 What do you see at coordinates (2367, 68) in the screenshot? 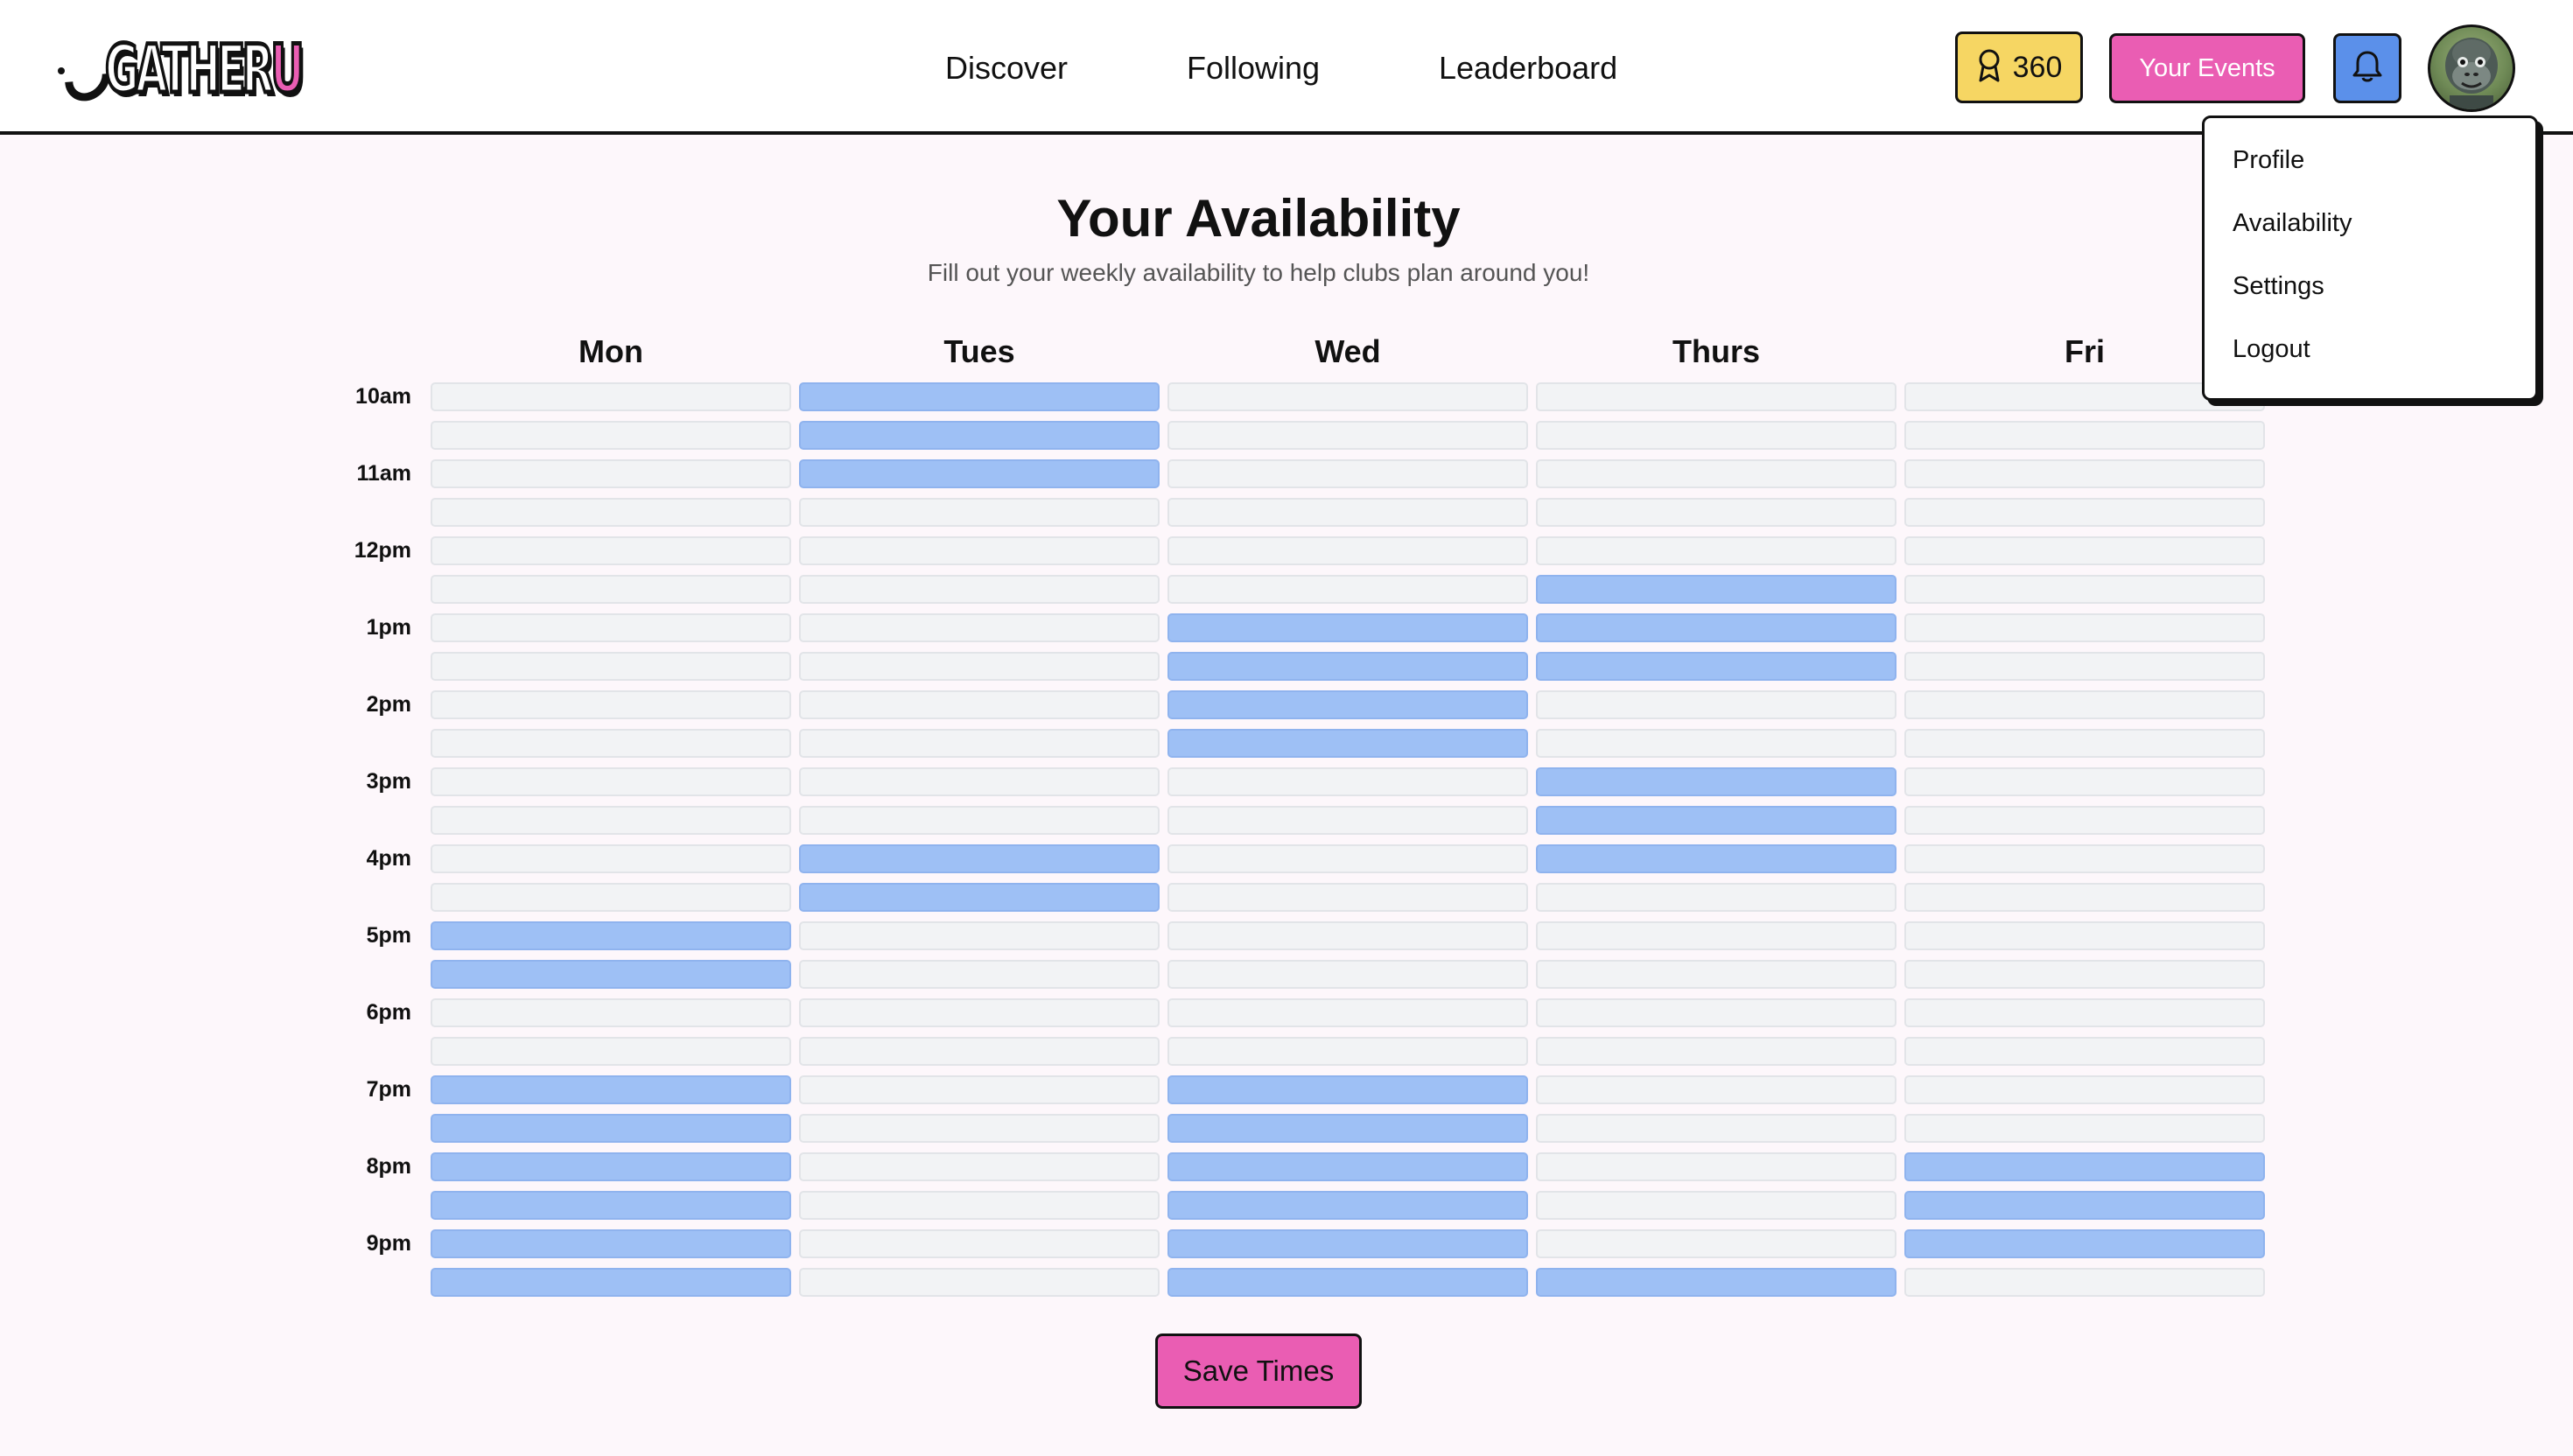
I see `notifications-button` at bounding box center [2367, 68].